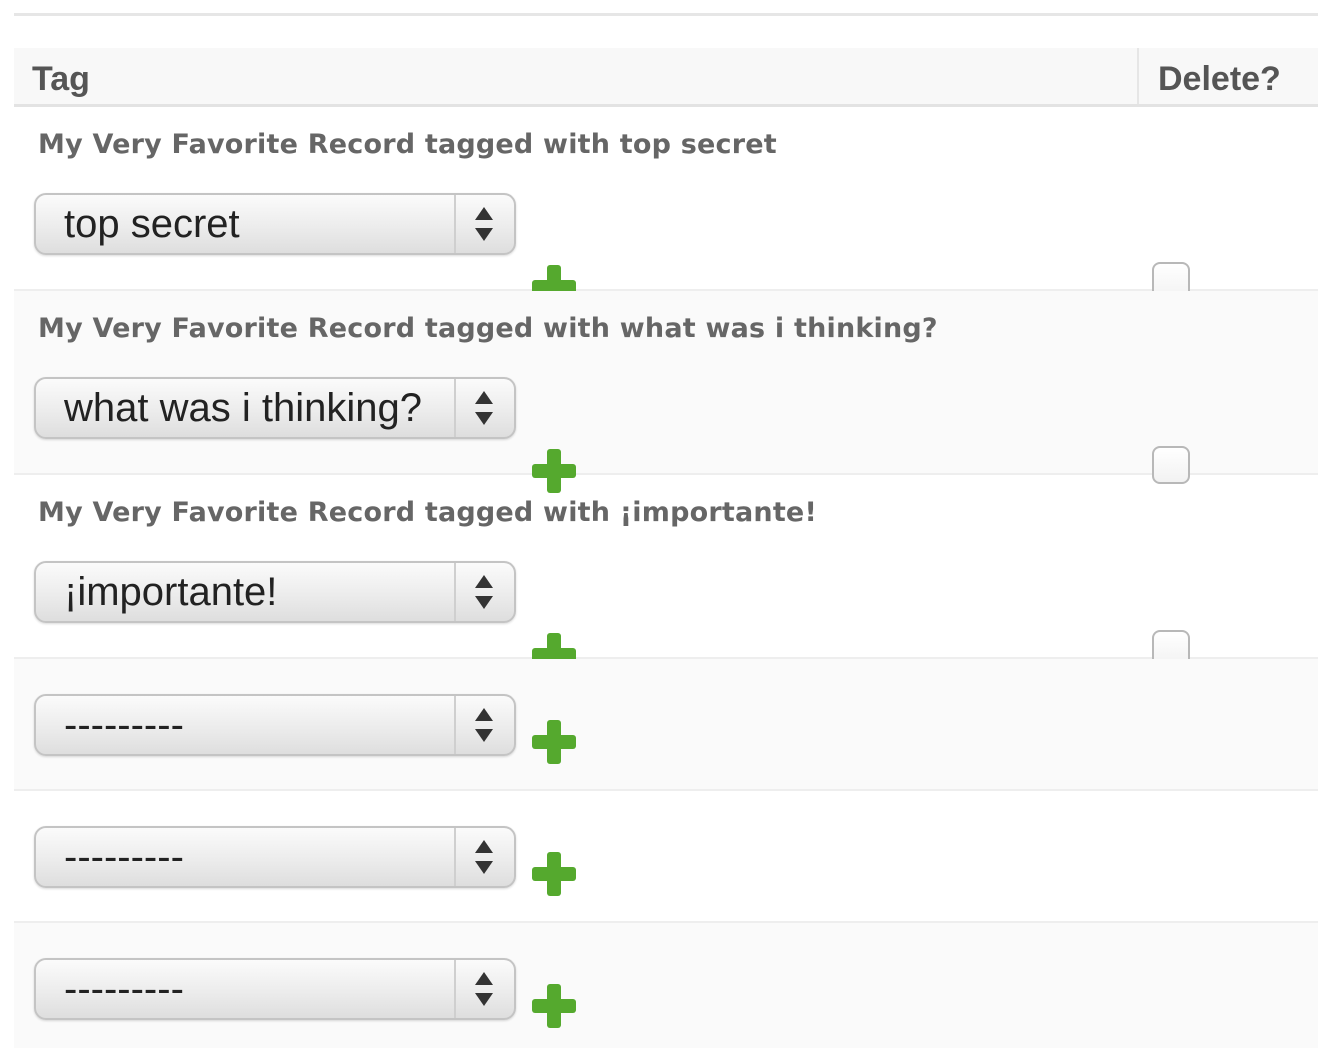 Image resolution: width=1318 pixels, height=1048 pixels. I want to click on tag-select: ¡importante!, so click(275, 592).